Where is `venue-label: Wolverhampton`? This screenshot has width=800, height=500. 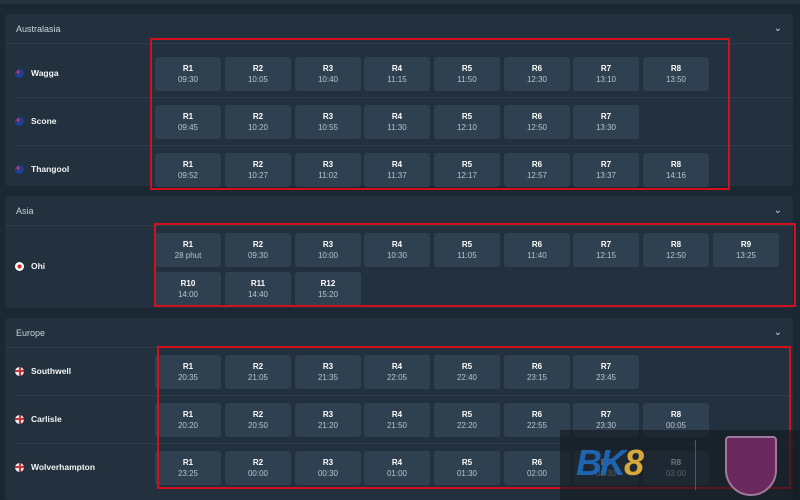 venue-label: Wolverhampton is located at coordinates (55, 467).